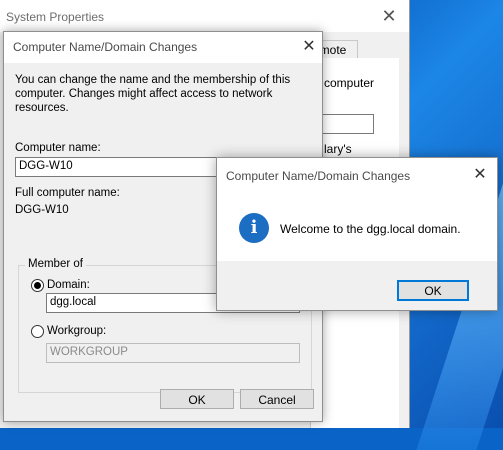 The image size is (503, 450). Describe the element at coordinates (55, 264) in the screenshot. I see `member-of-label: Member of` at that location.